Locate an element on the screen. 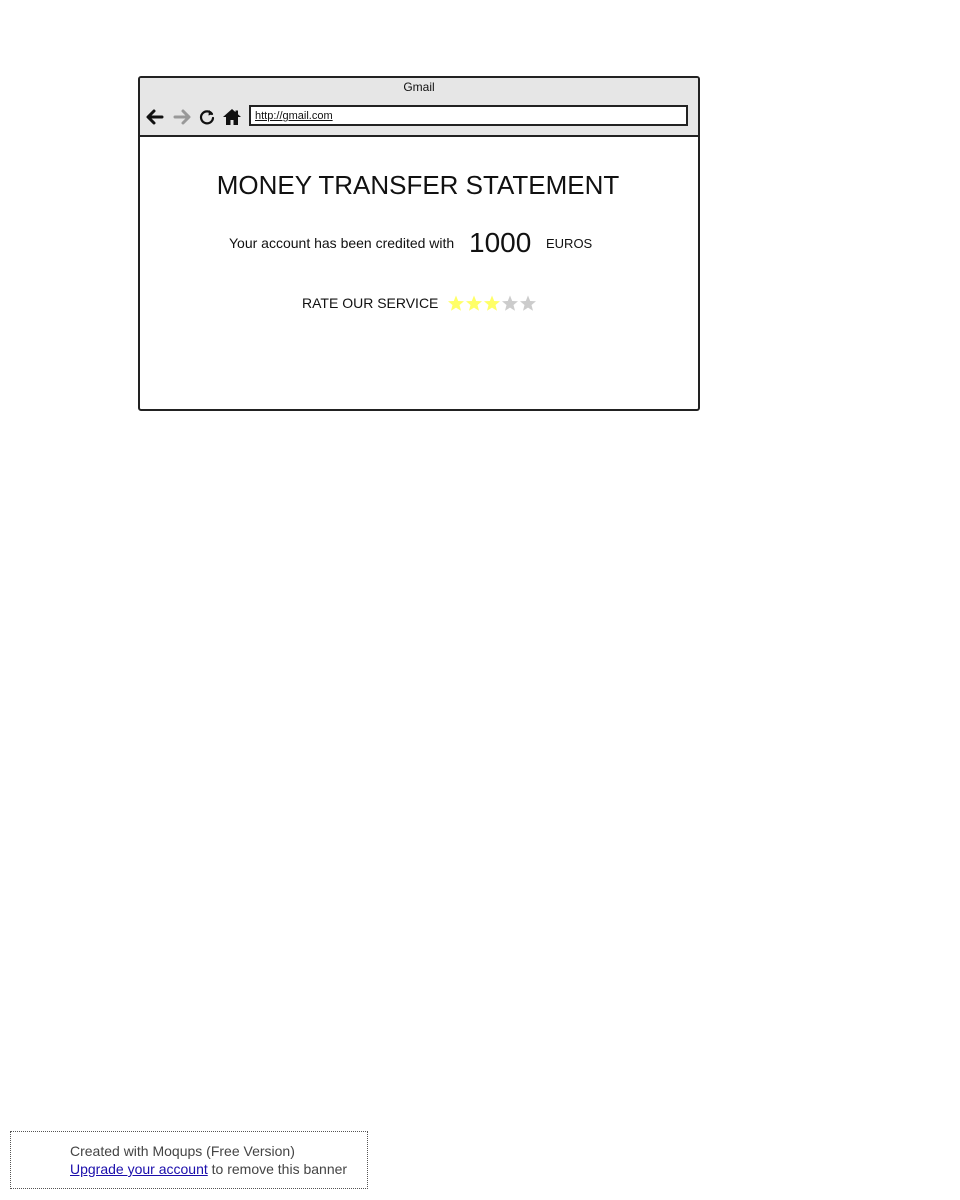  reload-icon is located at coordinates (207, 117).